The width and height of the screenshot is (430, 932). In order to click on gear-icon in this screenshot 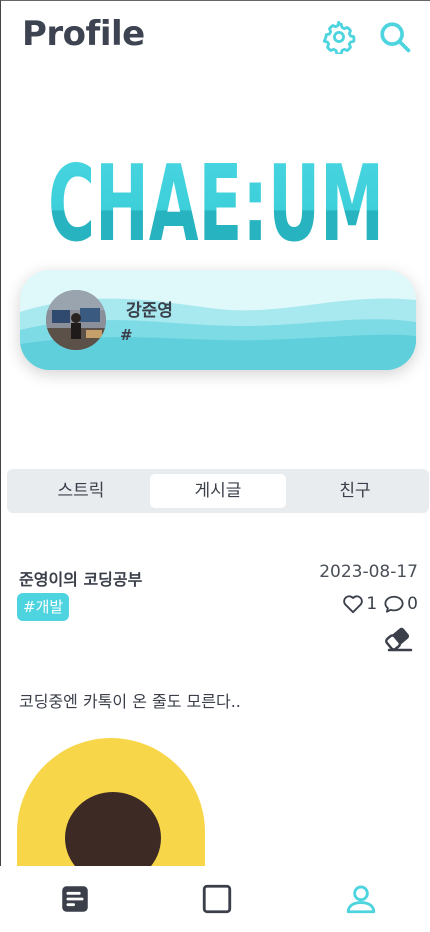, I will do `click(339, 37)`.